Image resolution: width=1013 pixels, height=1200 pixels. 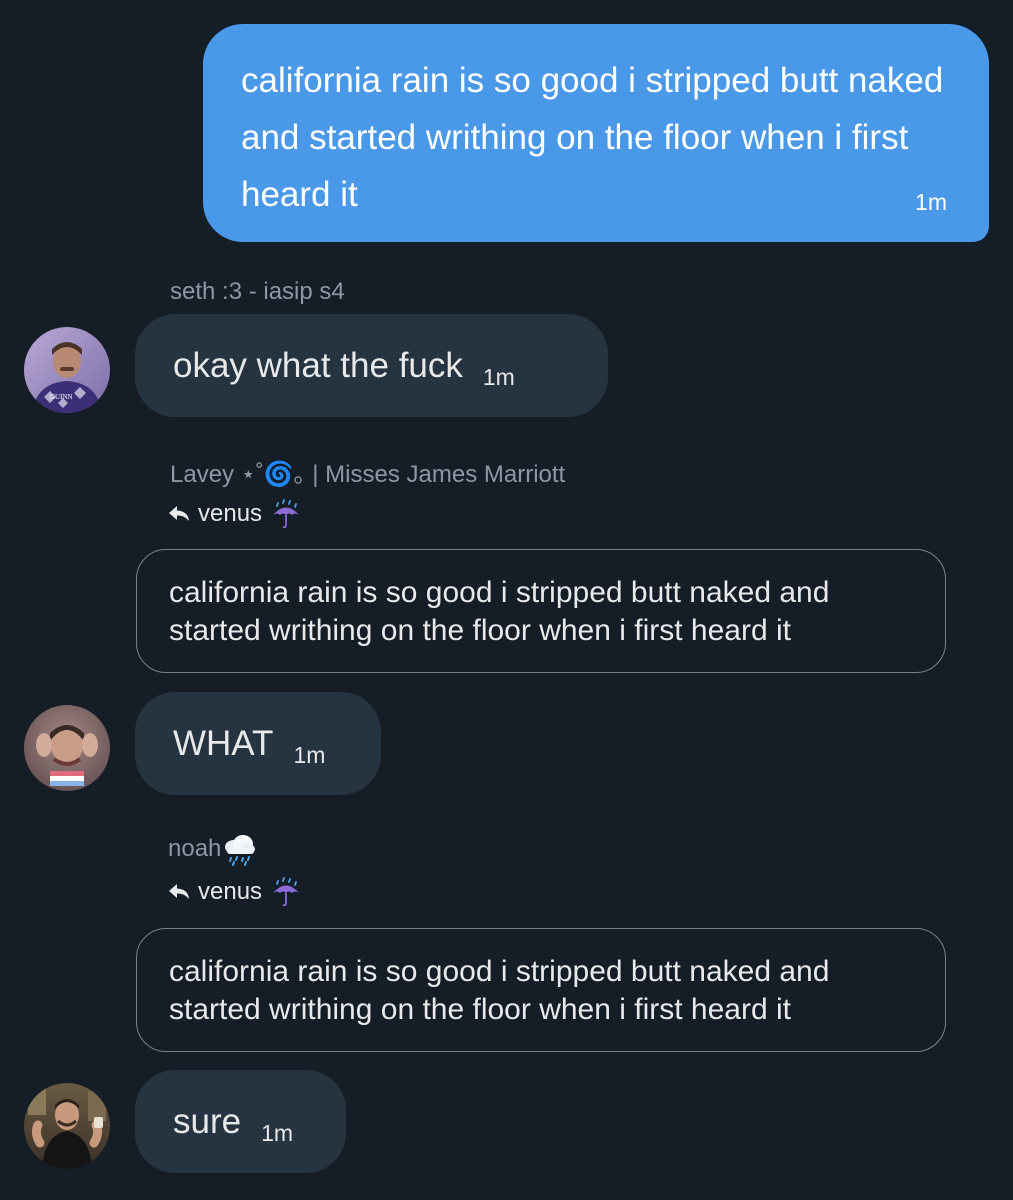 I want to click on avatar-photo-noah, so click(x=67, y=1126).